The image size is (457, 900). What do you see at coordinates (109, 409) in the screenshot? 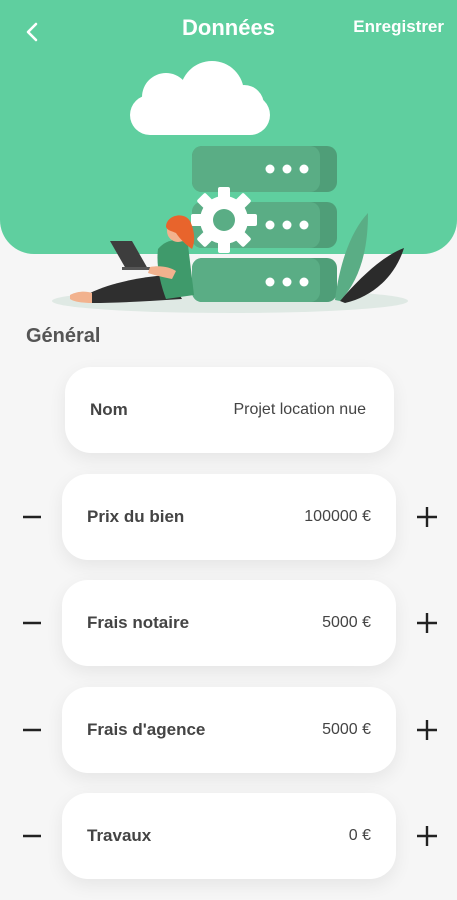
I see `field-label: Nom` at bounding box center [109, 409].